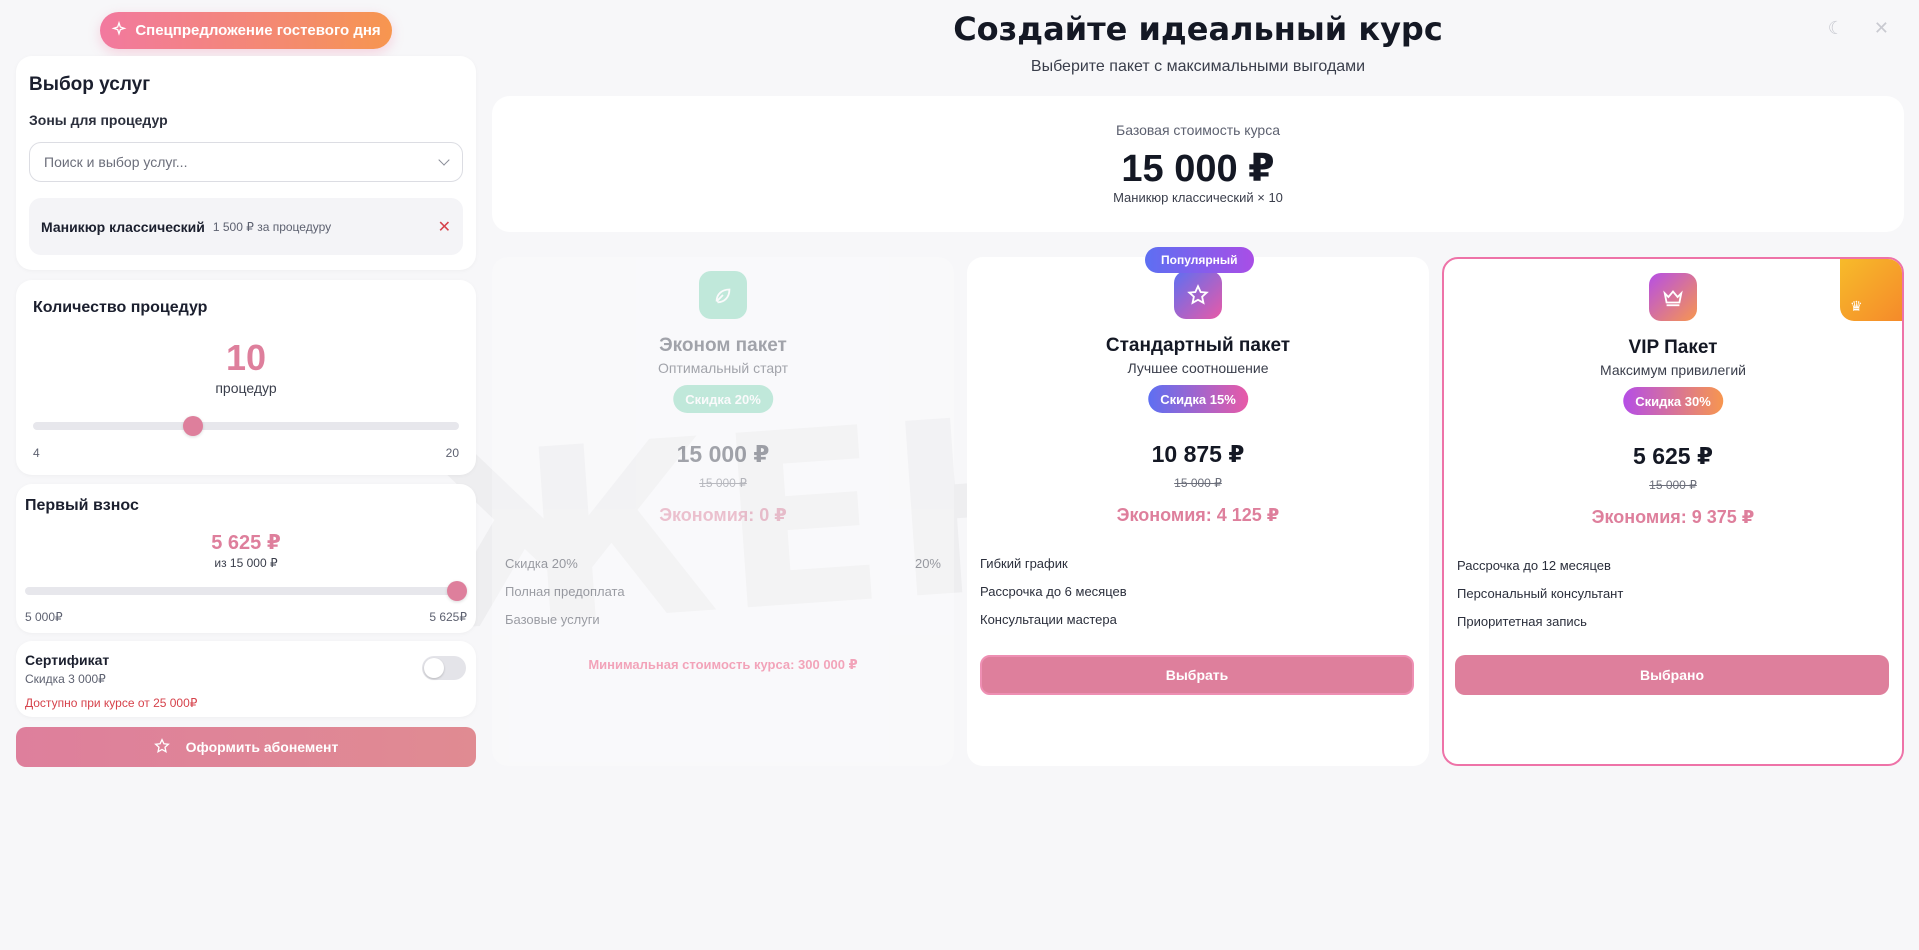 This screenshot has width=1919, height=950. Describe the element at coordinates (1673, 347) in the screenshot. I see `package-name: VIP Пакет` at that location.